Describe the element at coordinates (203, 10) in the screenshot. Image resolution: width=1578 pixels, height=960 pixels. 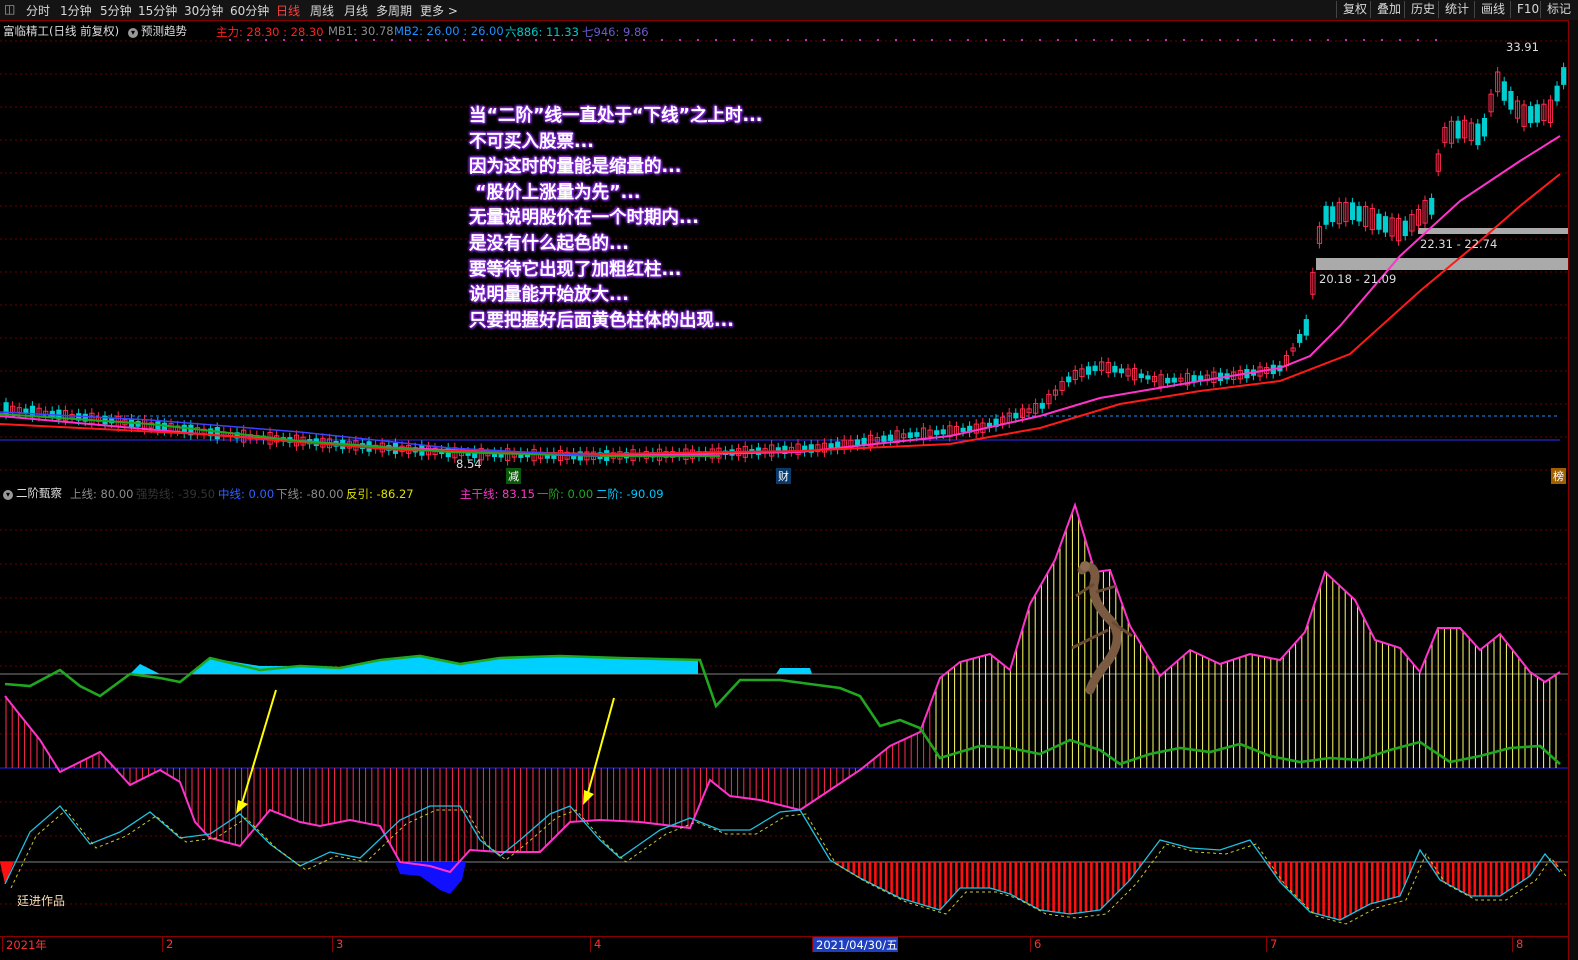
I see `tab-30min: 30分钟` at that location.